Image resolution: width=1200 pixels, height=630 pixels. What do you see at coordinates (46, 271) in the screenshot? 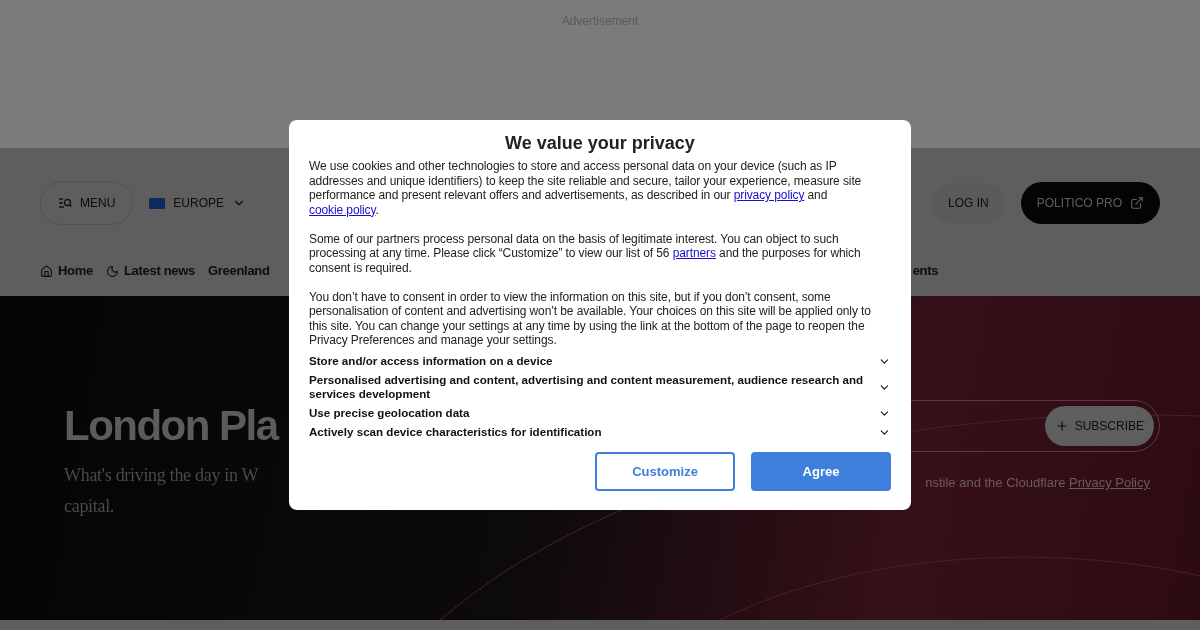
I see `home-icon` at bounding box center [46, 271].